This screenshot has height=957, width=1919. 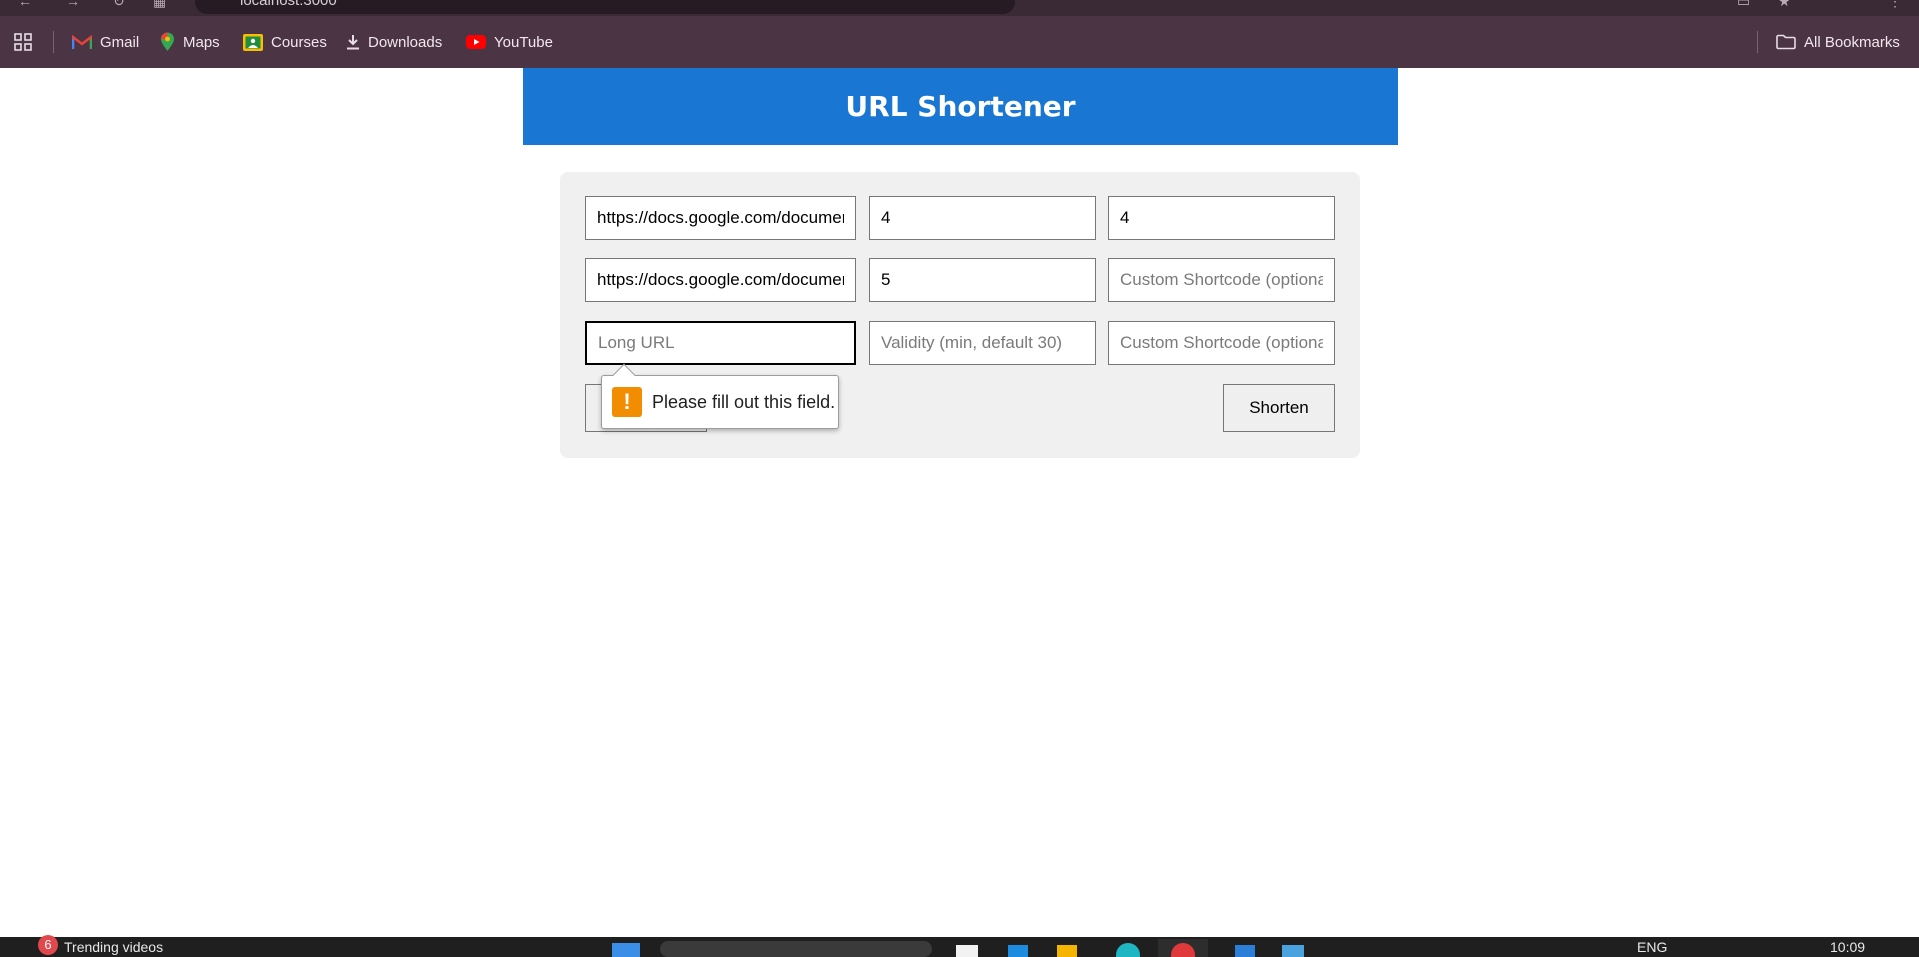 What do you see at coordinates (1279, 408) in the screenshot?
I see `shorten-button: Shorten` at bounding box center [1279, 408].